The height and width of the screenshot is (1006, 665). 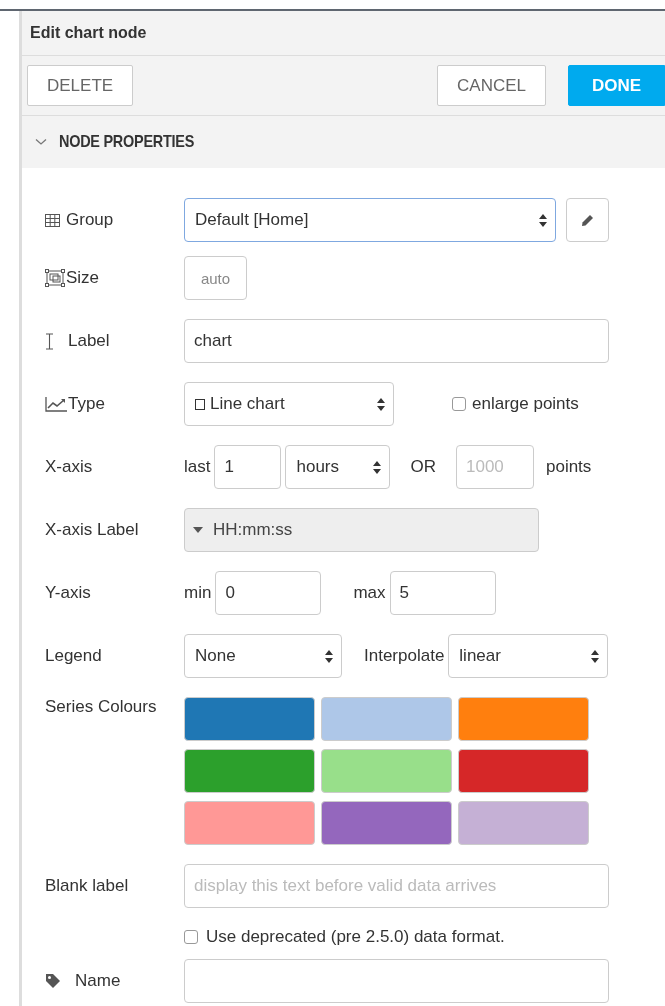 What do you see at coordinates (53, 981) in the screenshot?
I see `tag-icon` at bounding box center [53, 981].